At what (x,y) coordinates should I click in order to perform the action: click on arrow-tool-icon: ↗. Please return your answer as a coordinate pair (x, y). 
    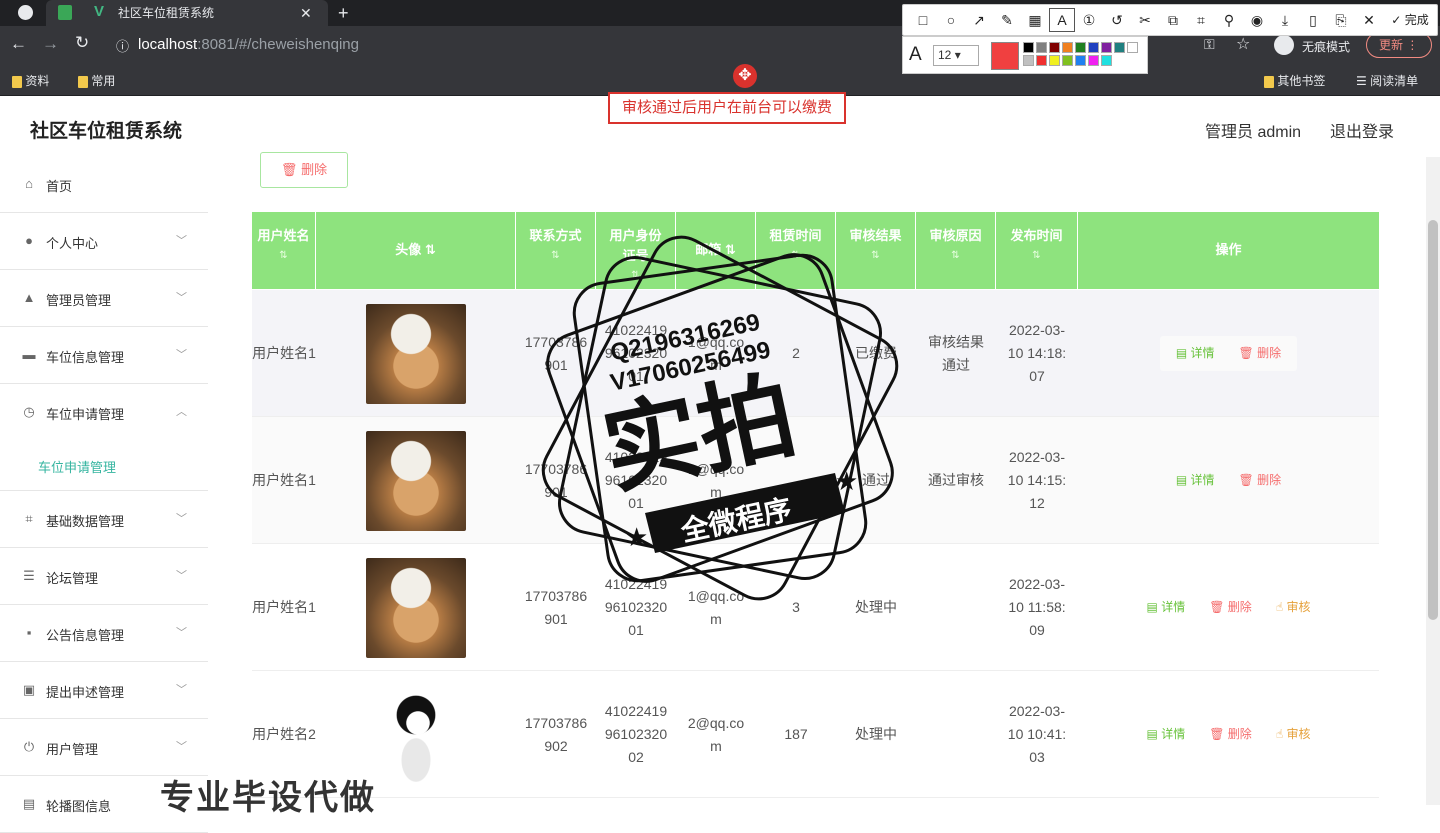
    Looking at the image, I should click on (979, 20).